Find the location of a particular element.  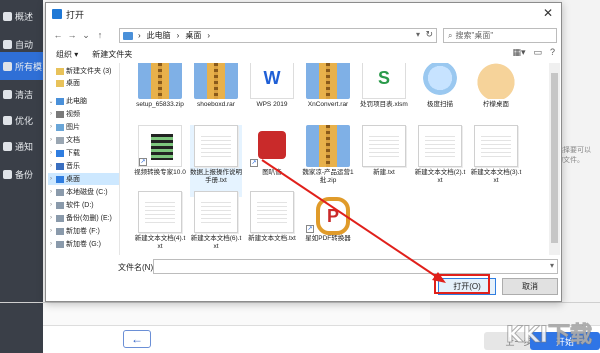

recent-dropdown-icon: ⌄ is located at coordinates (86, 35).